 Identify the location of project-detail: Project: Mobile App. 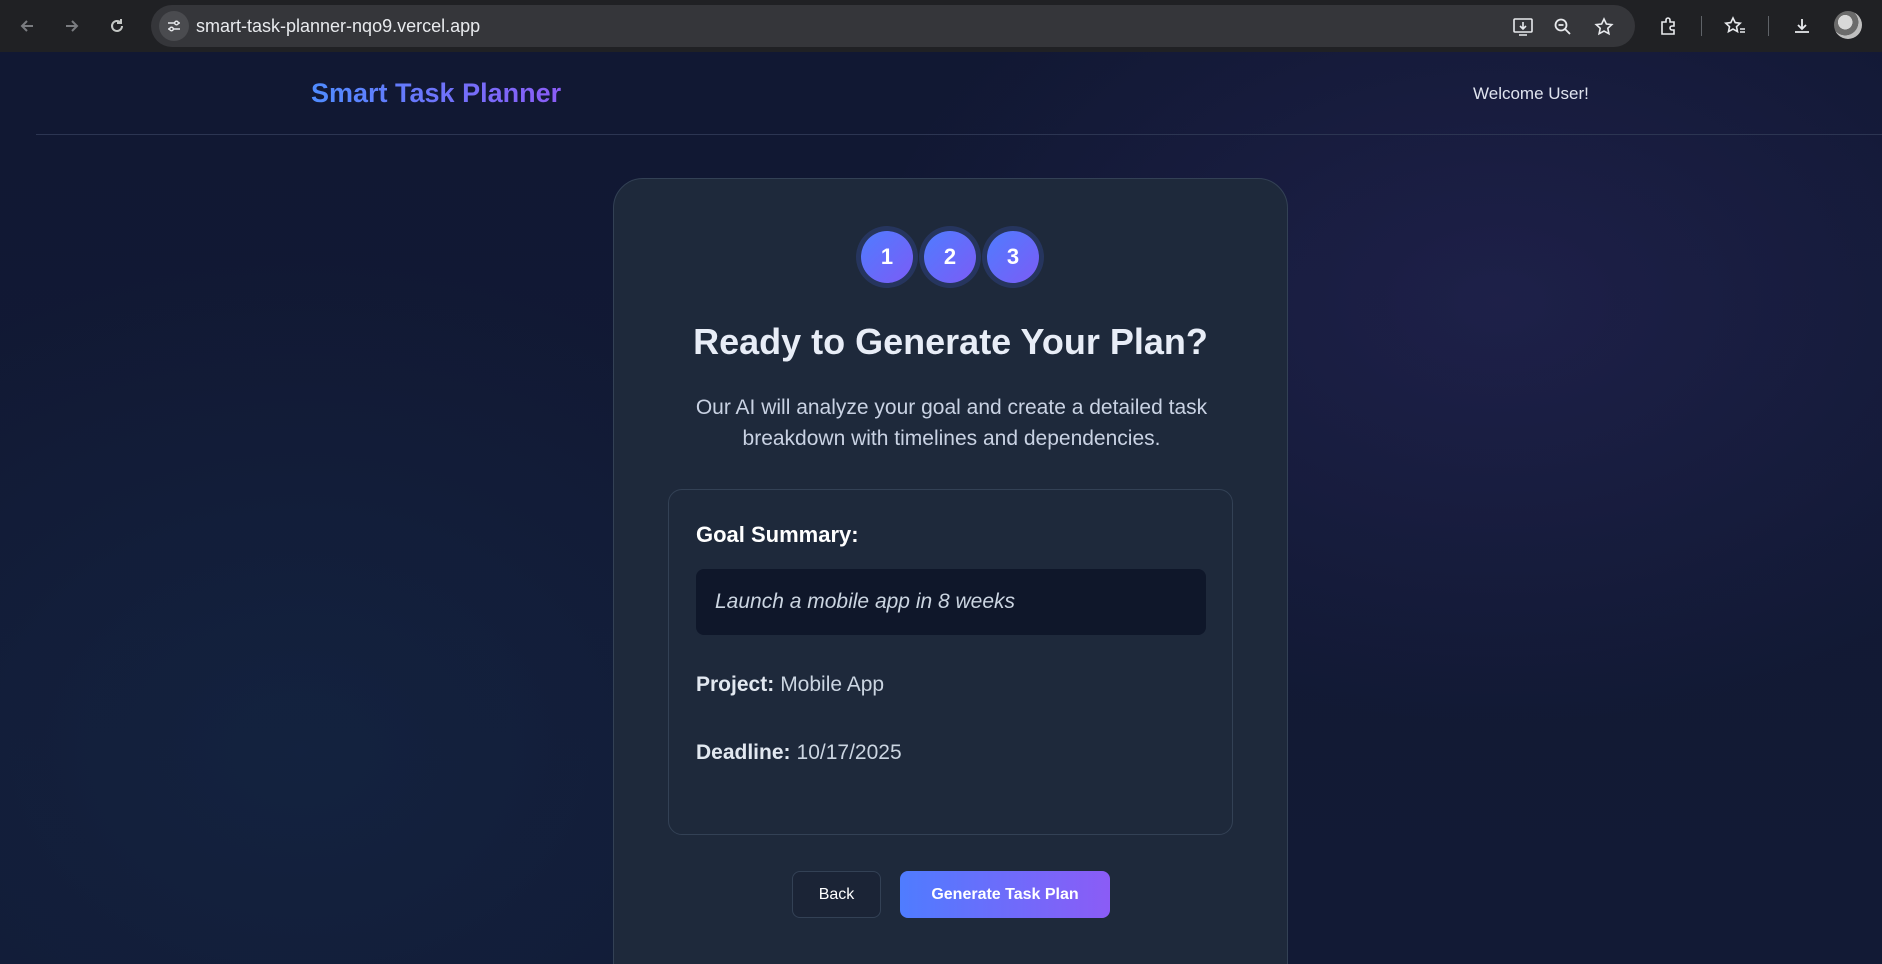
(790, 685).